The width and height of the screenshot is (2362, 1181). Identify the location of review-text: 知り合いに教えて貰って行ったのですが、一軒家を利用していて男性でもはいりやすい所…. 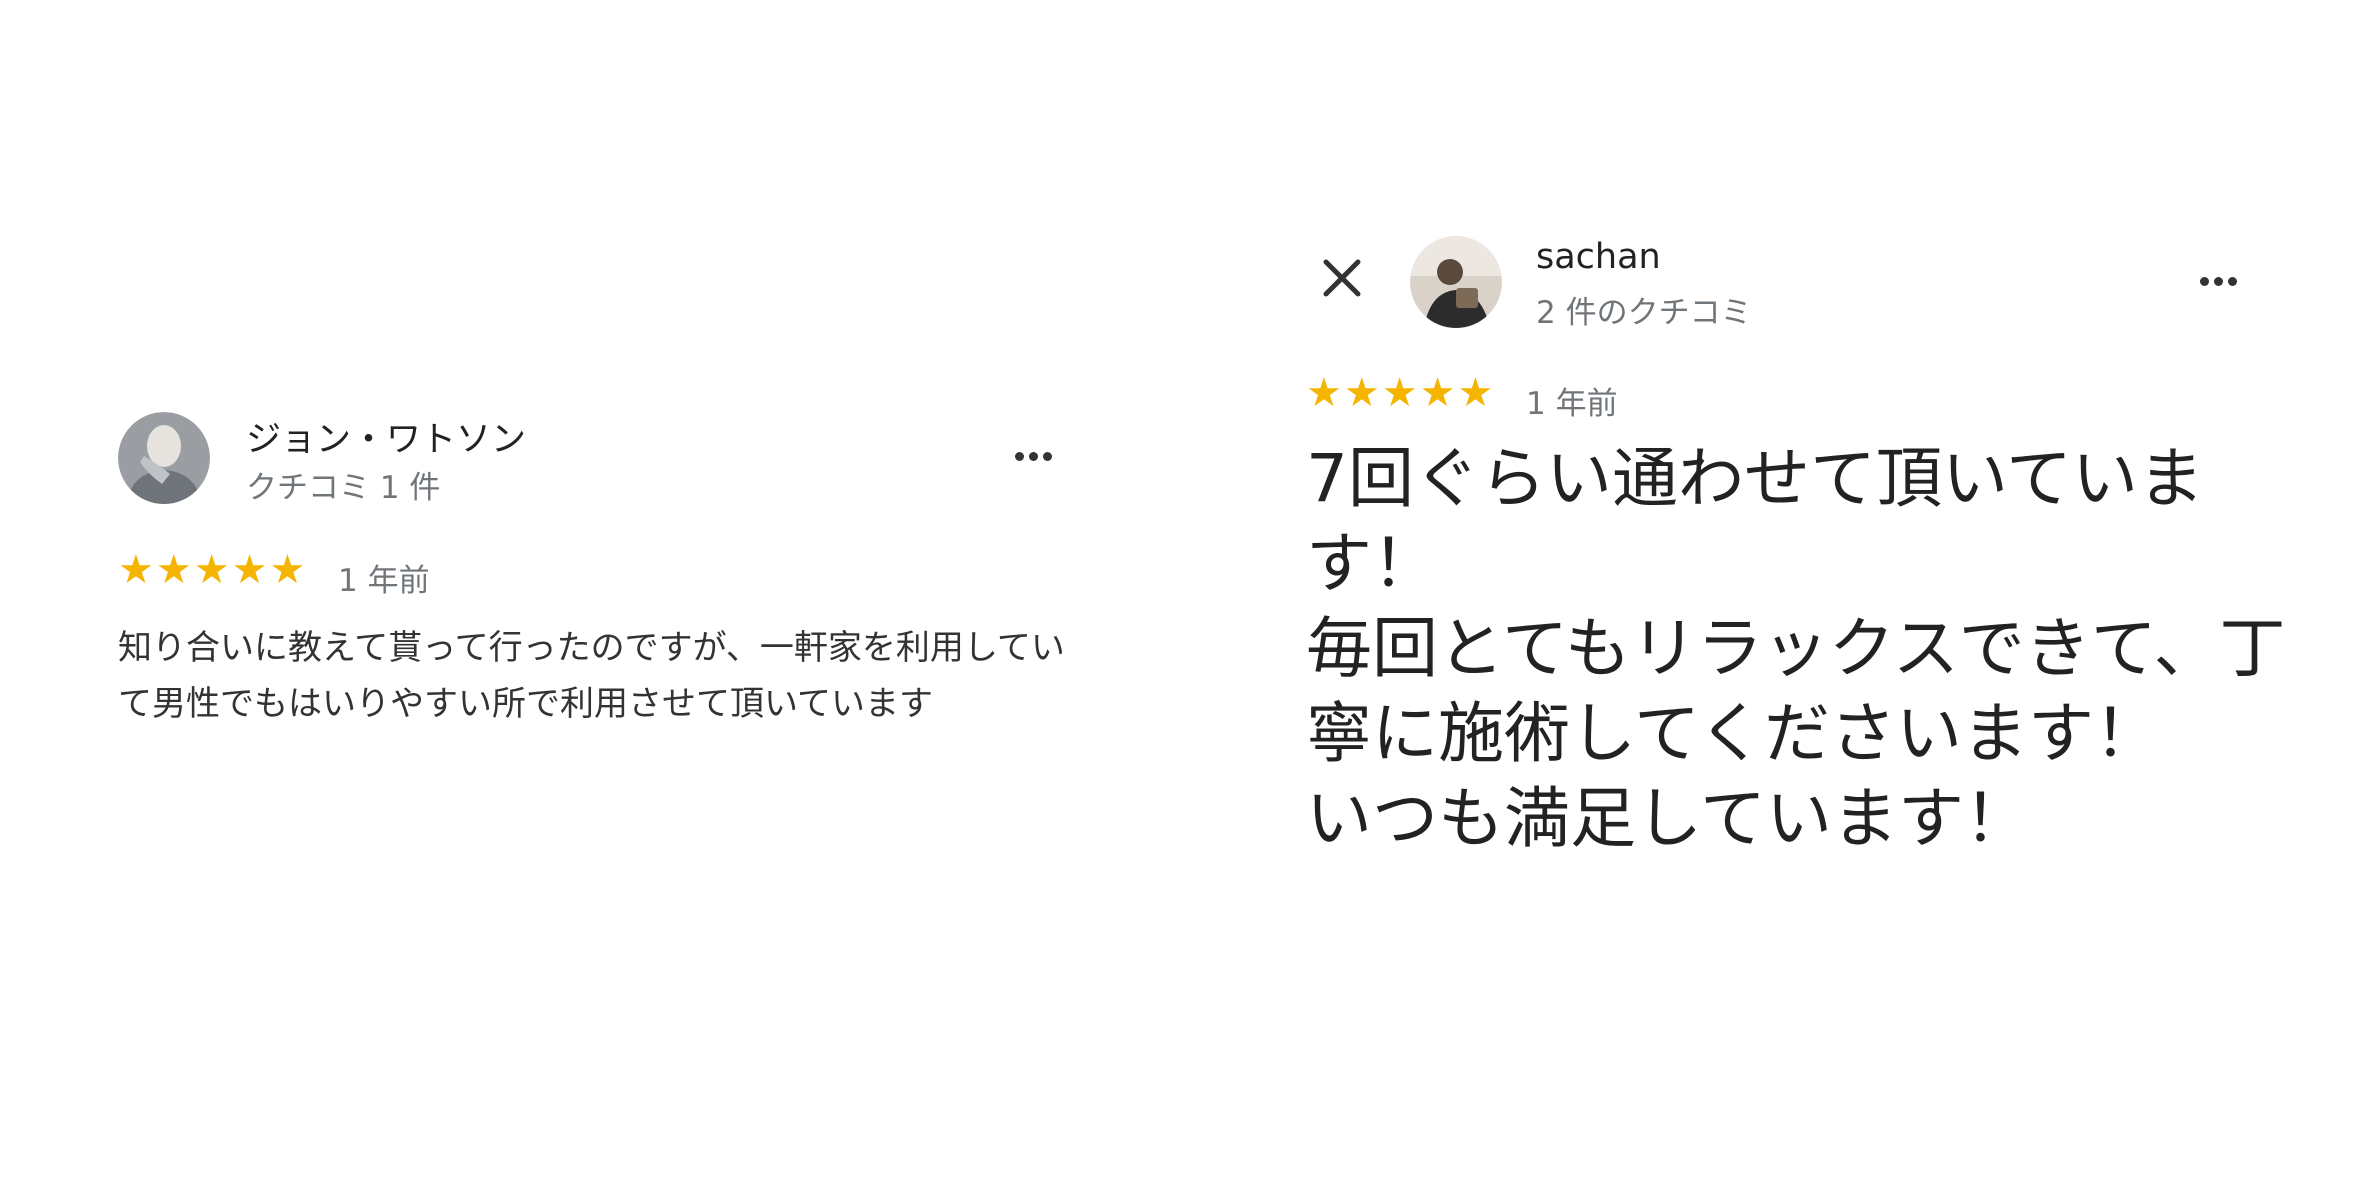
(591, 676).